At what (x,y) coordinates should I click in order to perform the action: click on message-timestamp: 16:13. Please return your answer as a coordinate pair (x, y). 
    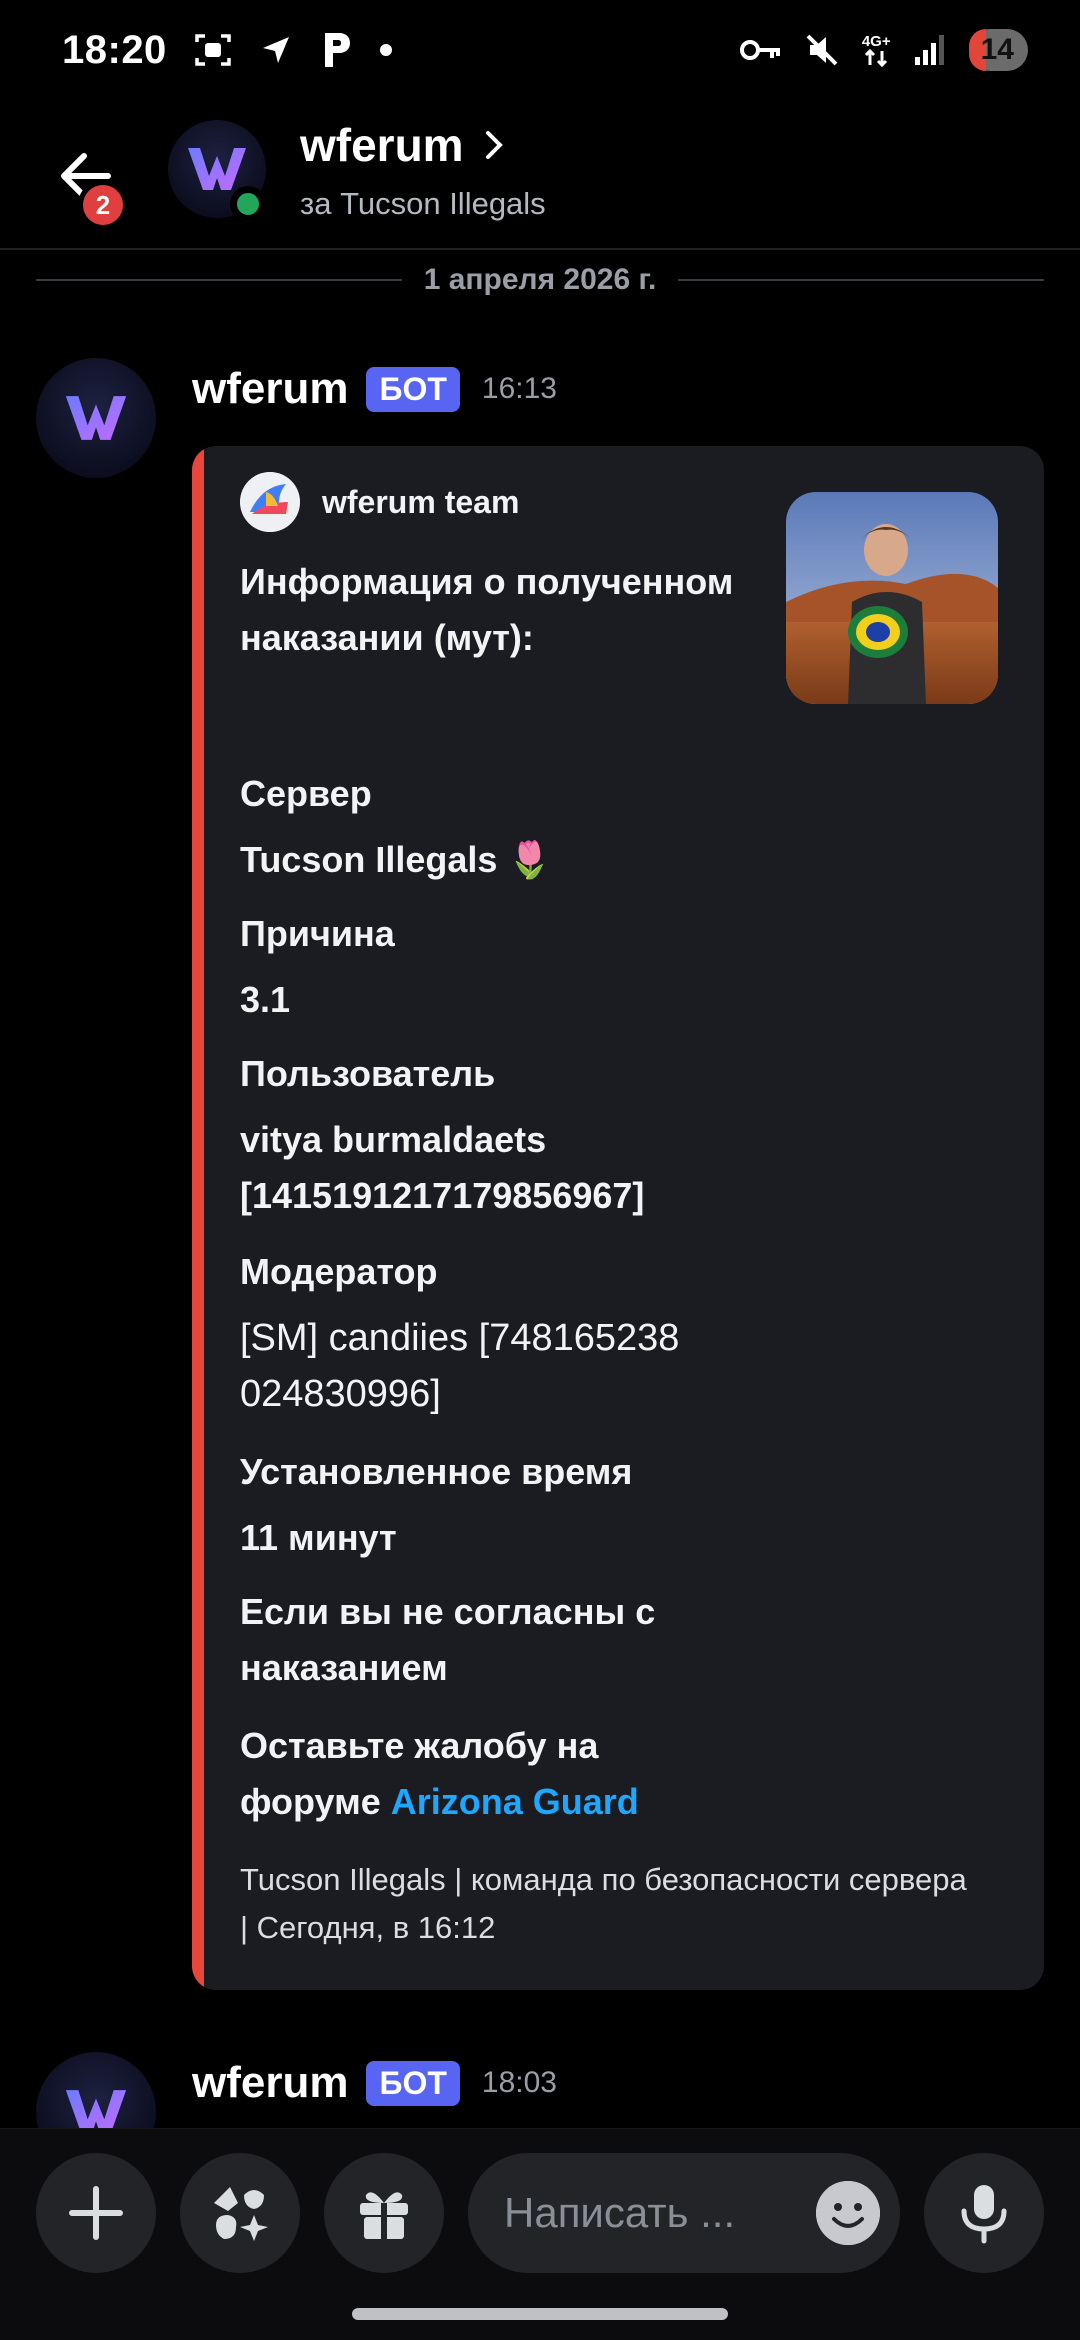
    Looking at the image, I should click on (519, 388).